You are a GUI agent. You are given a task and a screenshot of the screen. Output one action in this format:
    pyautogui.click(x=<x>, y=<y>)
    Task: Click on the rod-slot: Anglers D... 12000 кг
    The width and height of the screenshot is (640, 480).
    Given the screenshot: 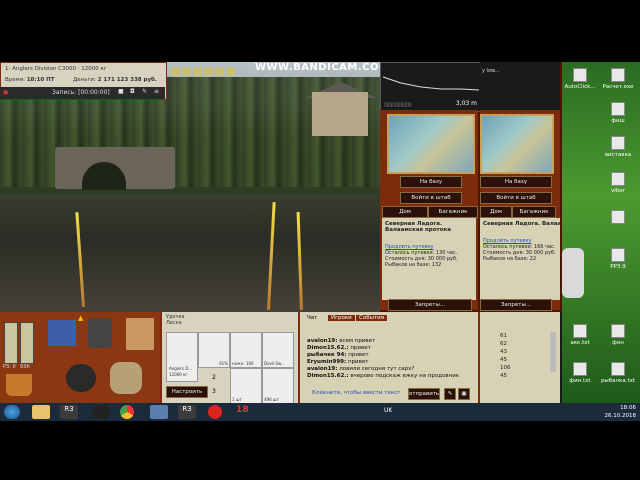 What is the action you would take?
    pyautogui.click(x=182, y=357)
    